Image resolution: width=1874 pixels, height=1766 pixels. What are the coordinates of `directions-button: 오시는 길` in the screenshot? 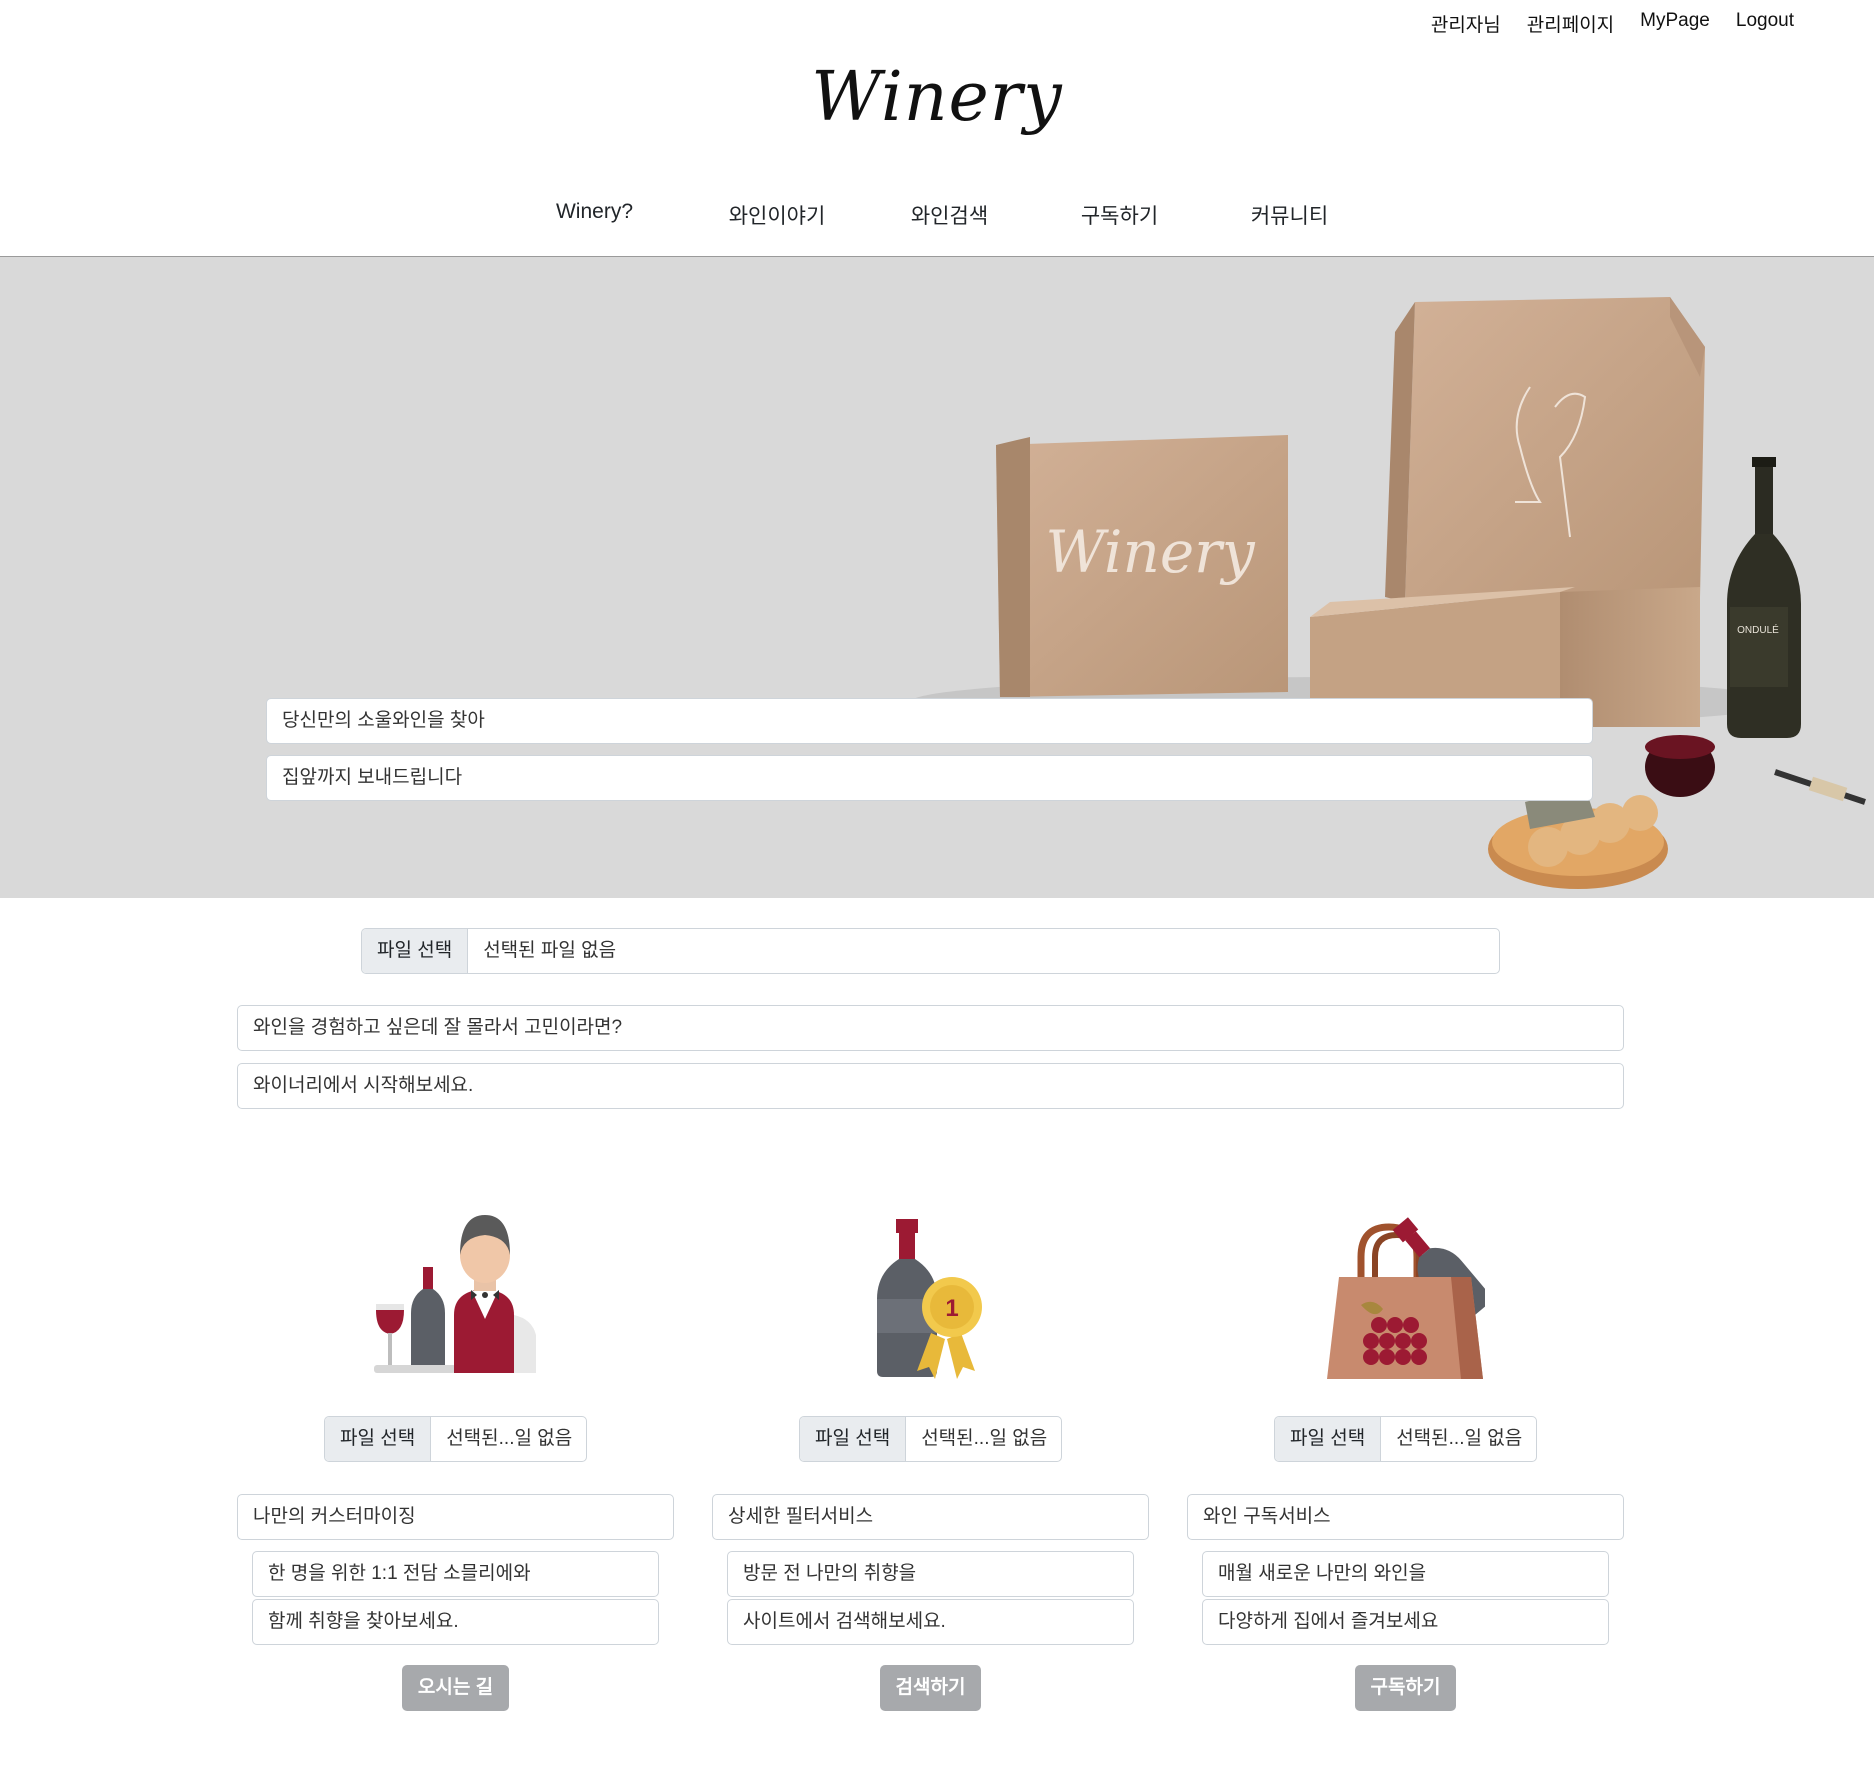 It's located at (455, 1688).